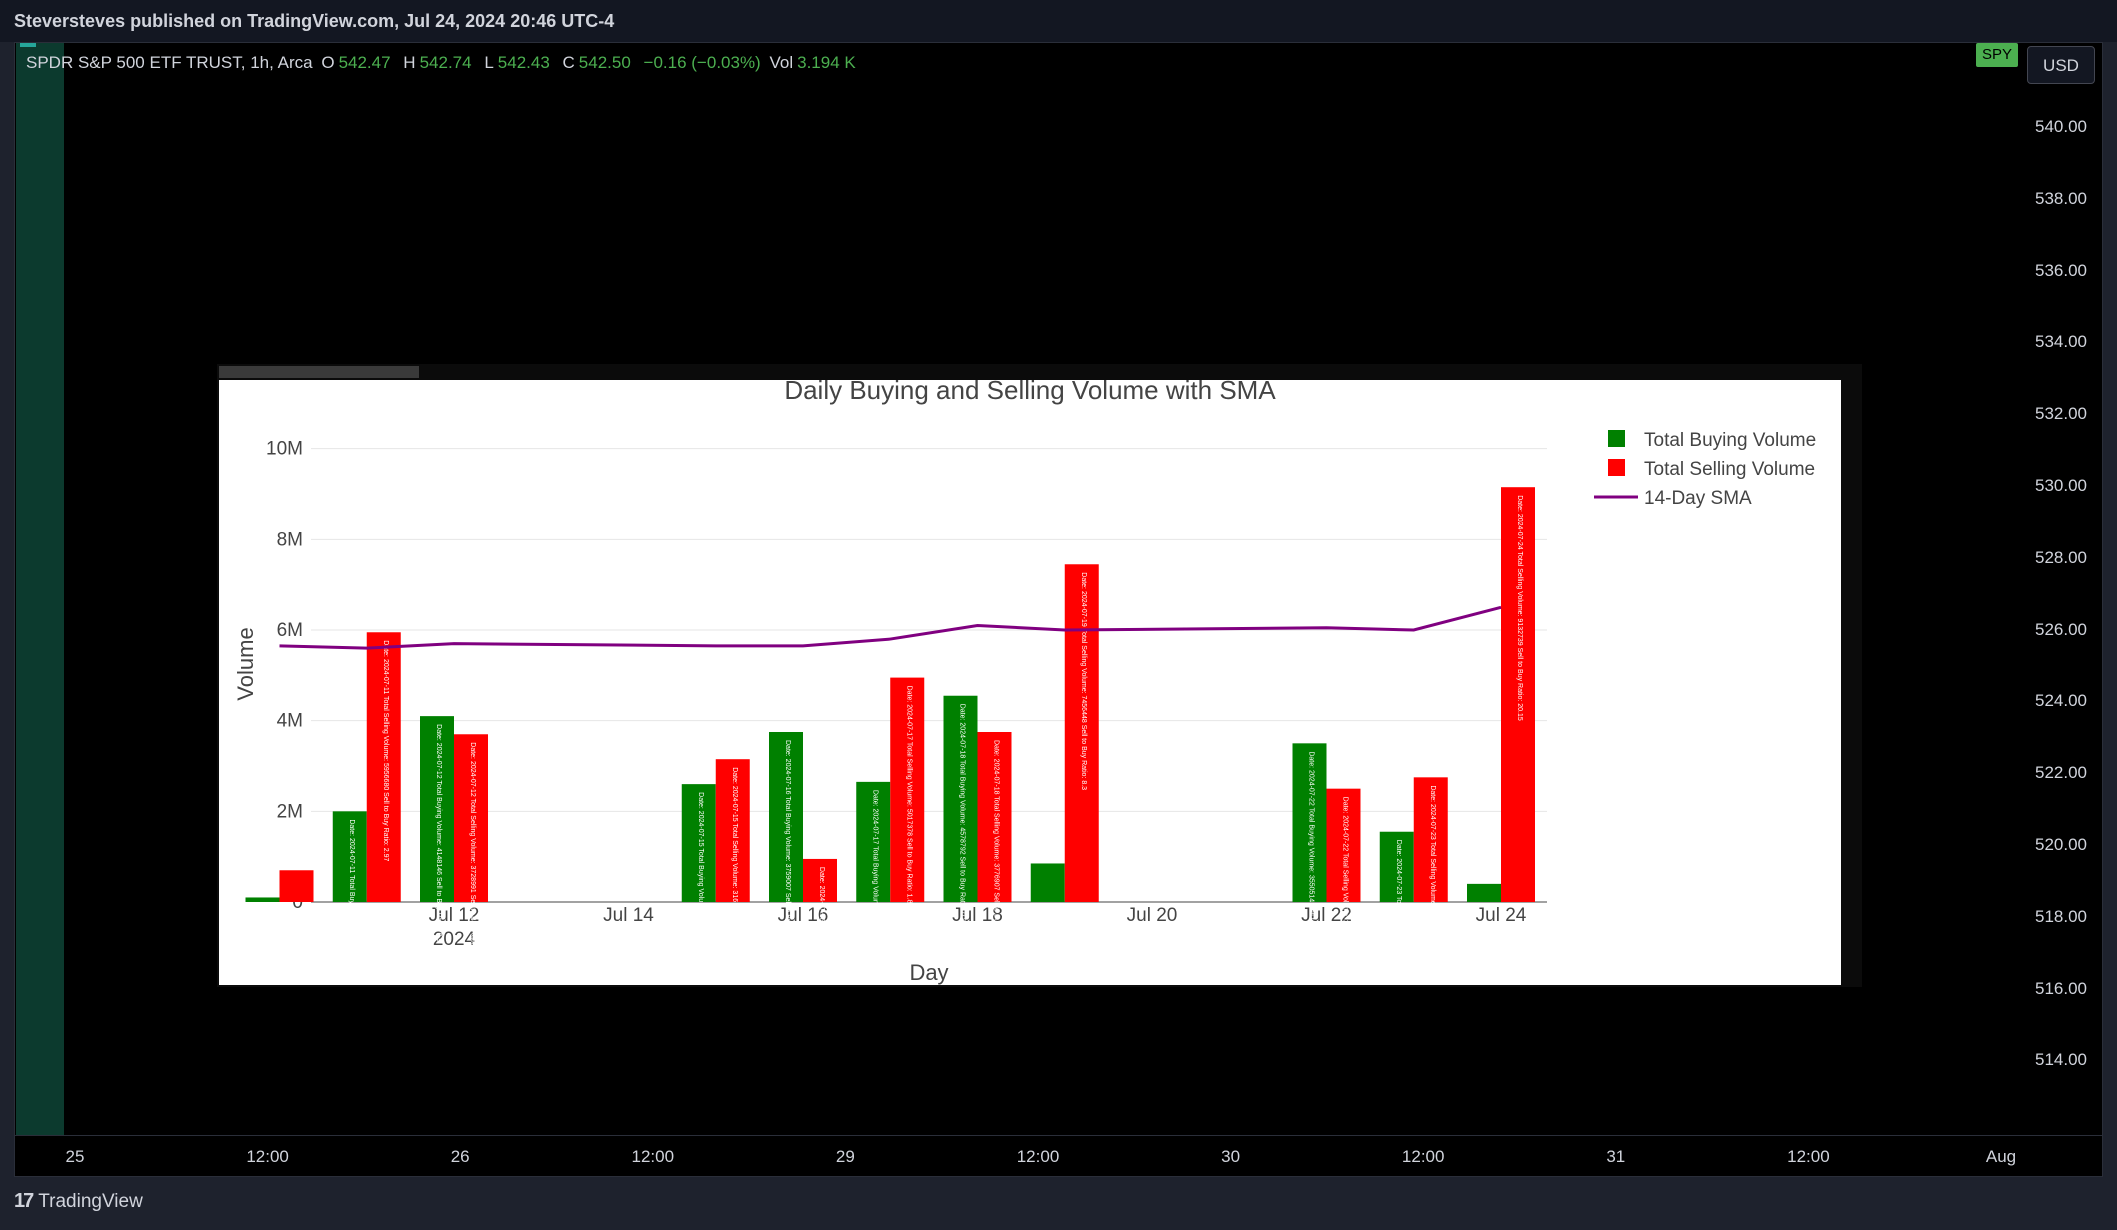 This screenshot has width=2117, height=1230. Describe the element at coordinates (2061, 1060) in the screenshot. I see `price-tick-label: 514.00` at that location.